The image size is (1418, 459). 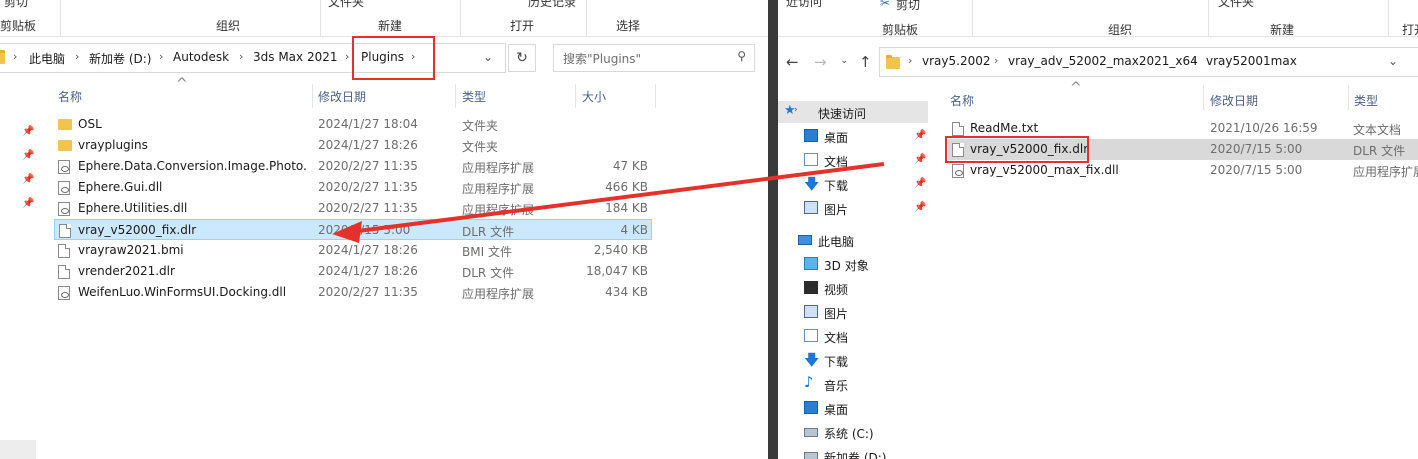 I want to click on arrow-shaft, so click(x=617, y=198).